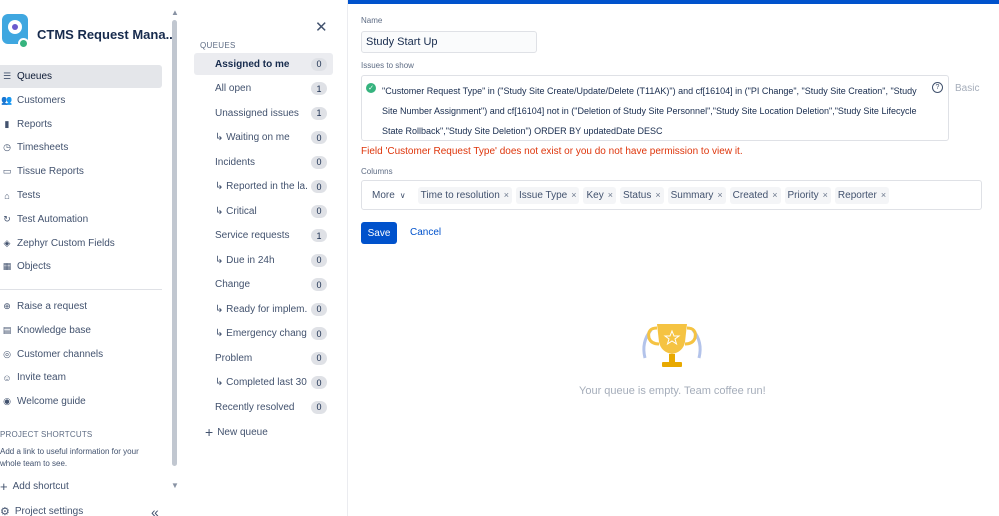 The image size is (999, 516). What do you see at coordinates (81, 289) in the screenshot?
I see `sidebar-divider` at bounding box center [81, 289].